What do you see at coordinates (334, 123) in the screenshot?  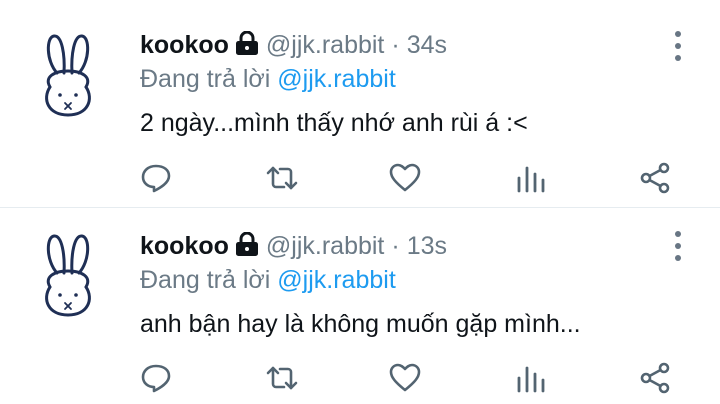 I see `tweet-text: 2 ngày...mình thấy nhớ anh rùi á :<` at bounding box center [334, 123].